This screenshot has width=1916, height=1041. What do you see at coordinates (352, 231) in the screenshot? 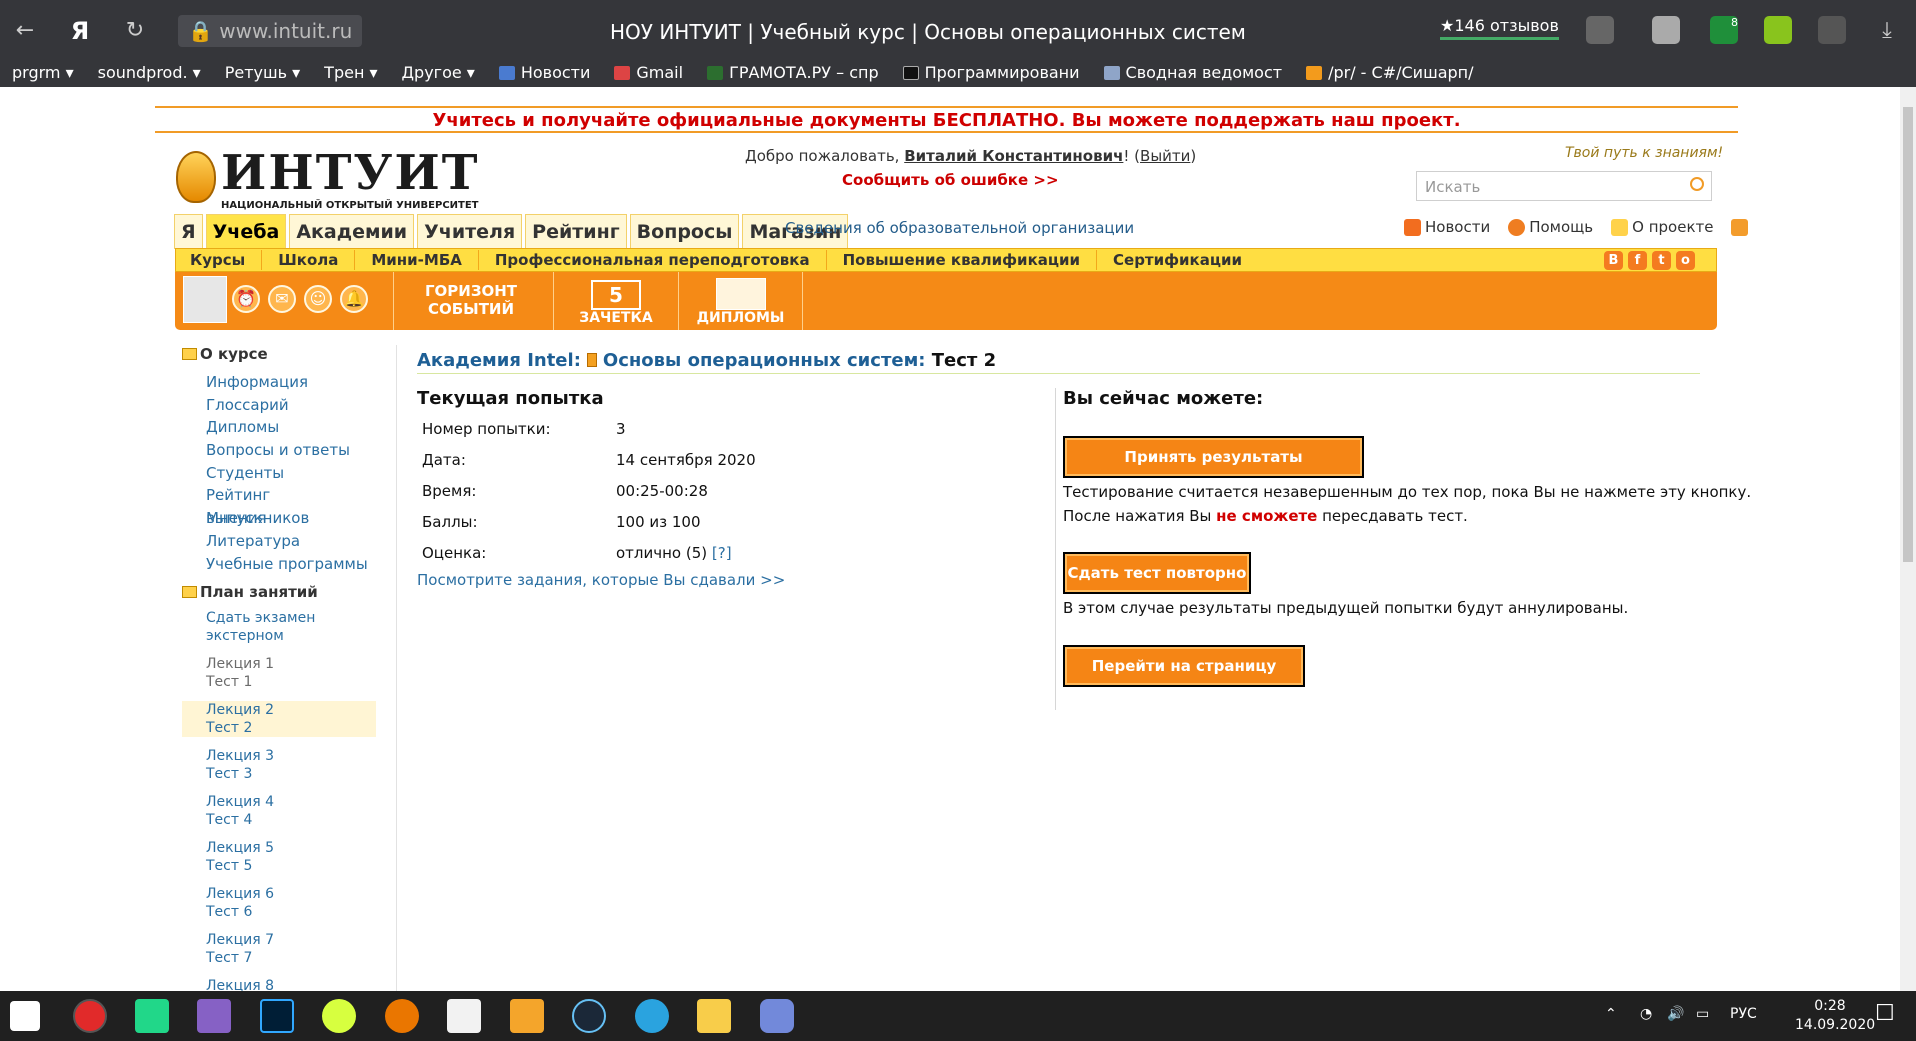
I see `tab-academies: Академии` at bounding box center [352, 231].